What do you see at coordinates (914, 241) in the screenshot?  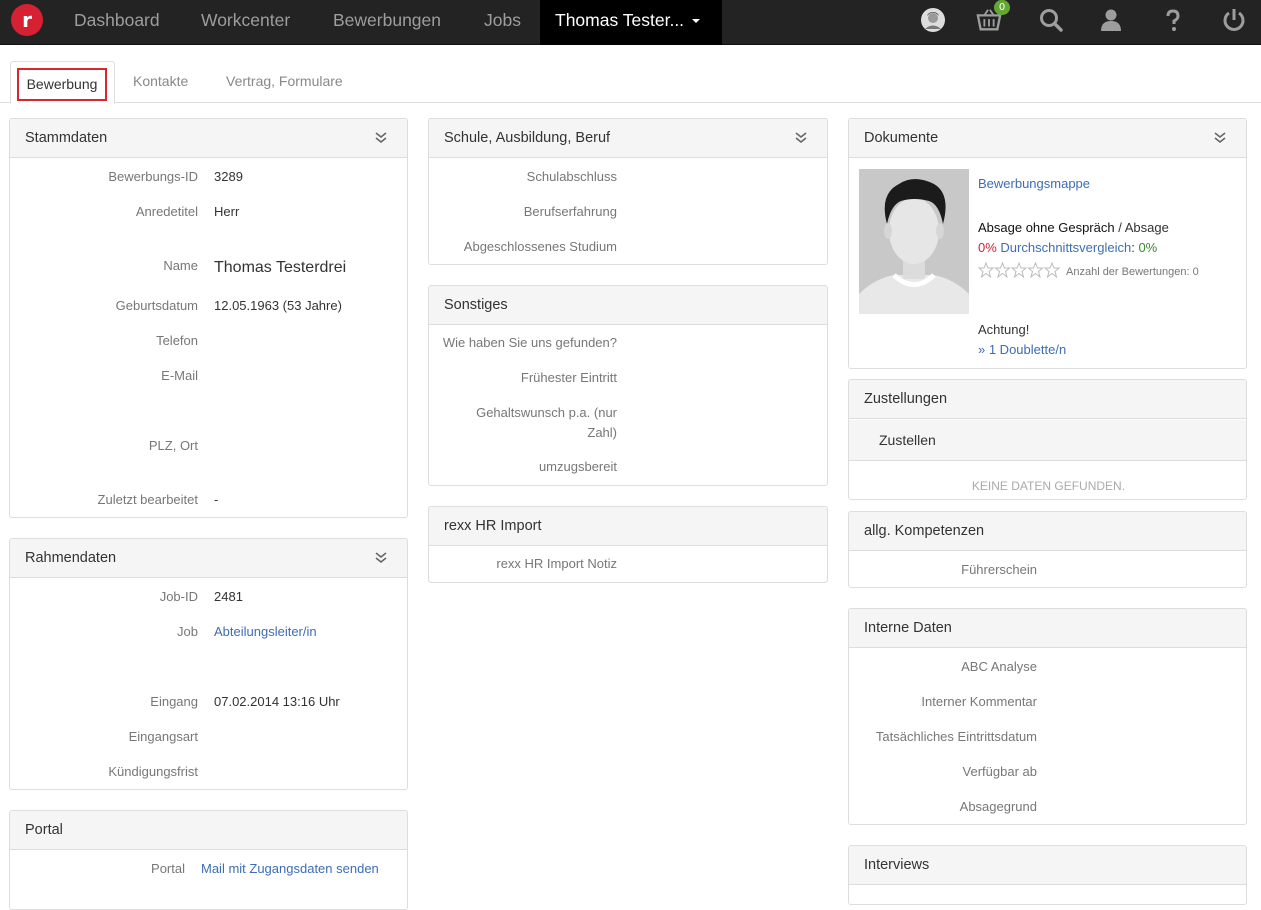 I see `applicant-photo` at bounding box center [914, 241].